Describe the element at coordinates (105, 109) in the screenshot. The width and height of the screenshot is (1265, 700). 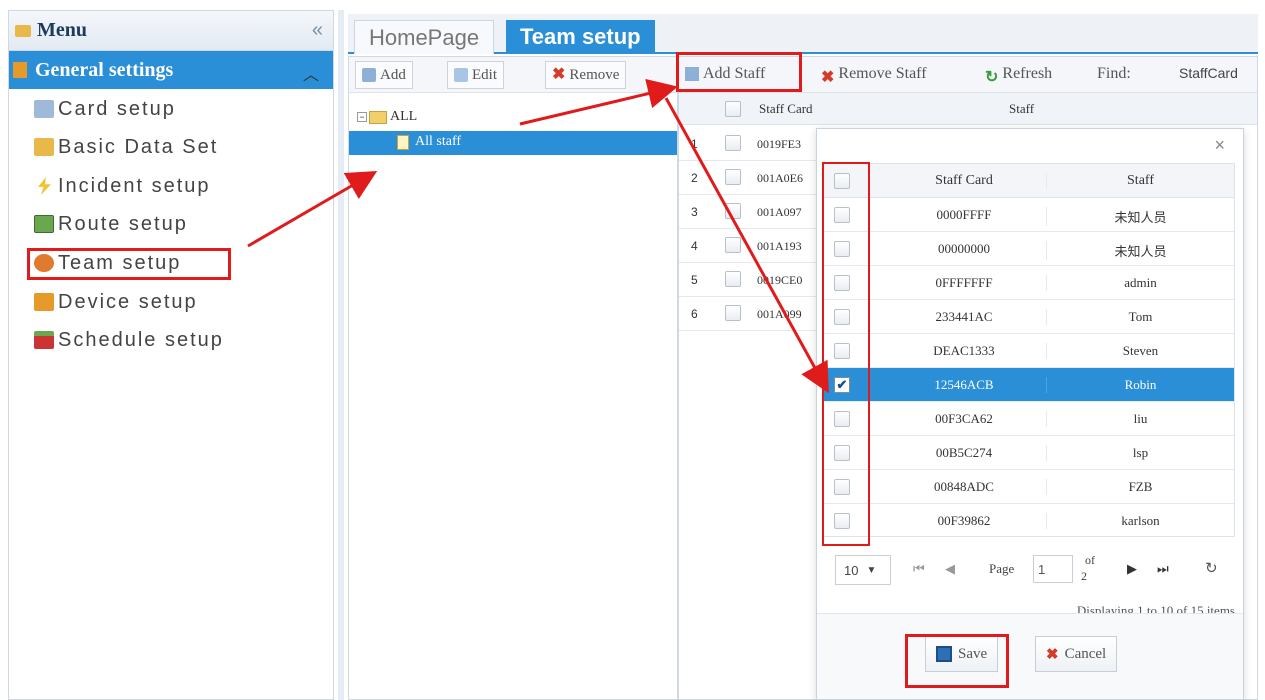
I see `sidebar-item-card-setup: Card setup` at that location.